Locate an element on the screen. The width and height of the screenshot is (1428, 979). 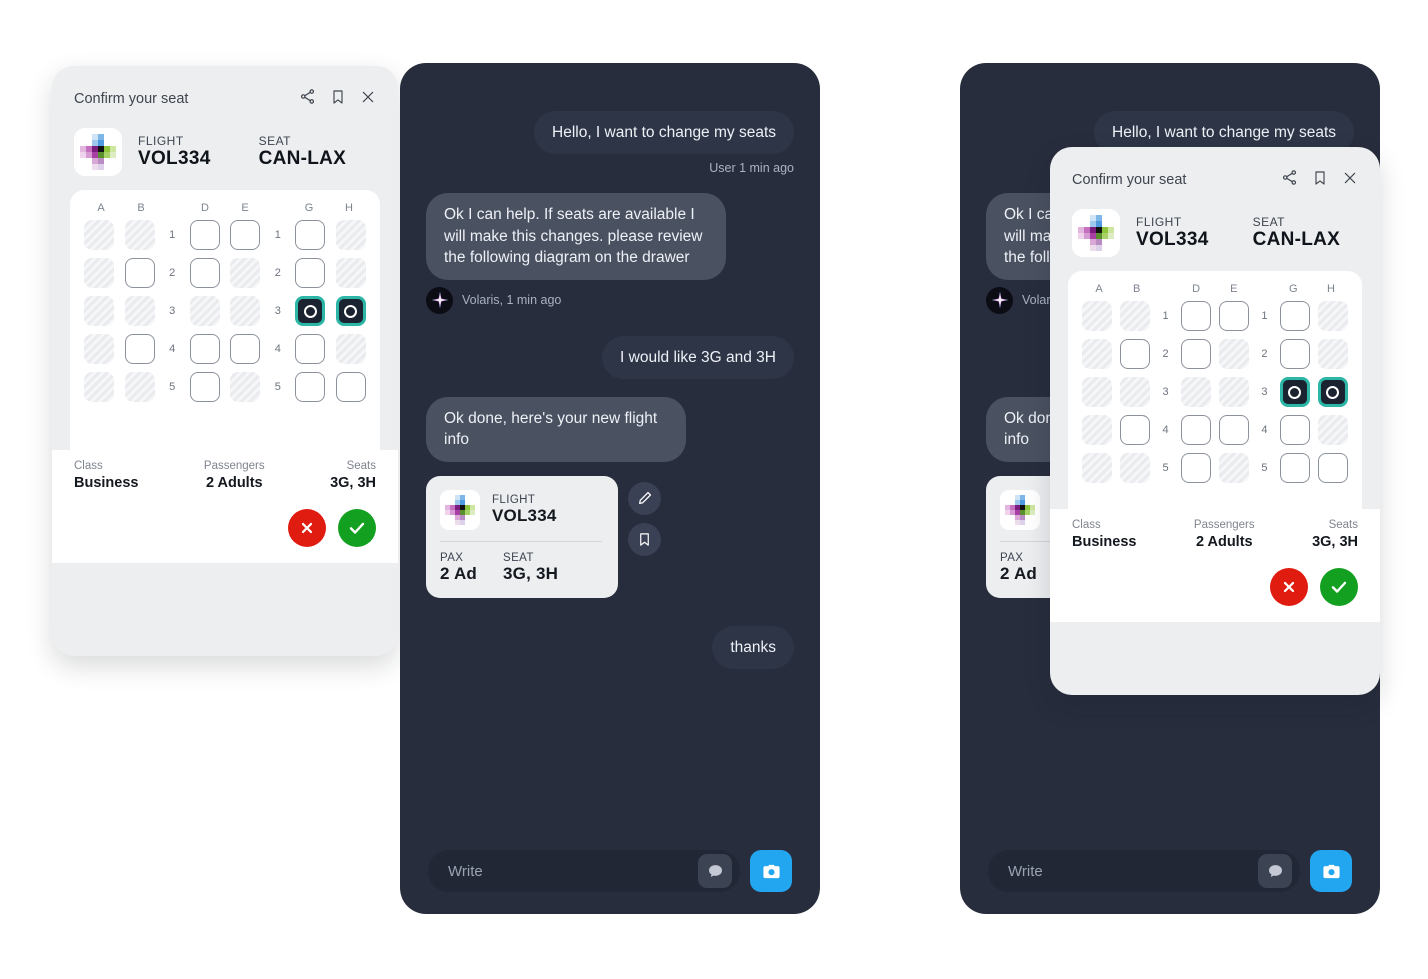
chat-input-bar-3: Write is located at coordinates (1170, 871).